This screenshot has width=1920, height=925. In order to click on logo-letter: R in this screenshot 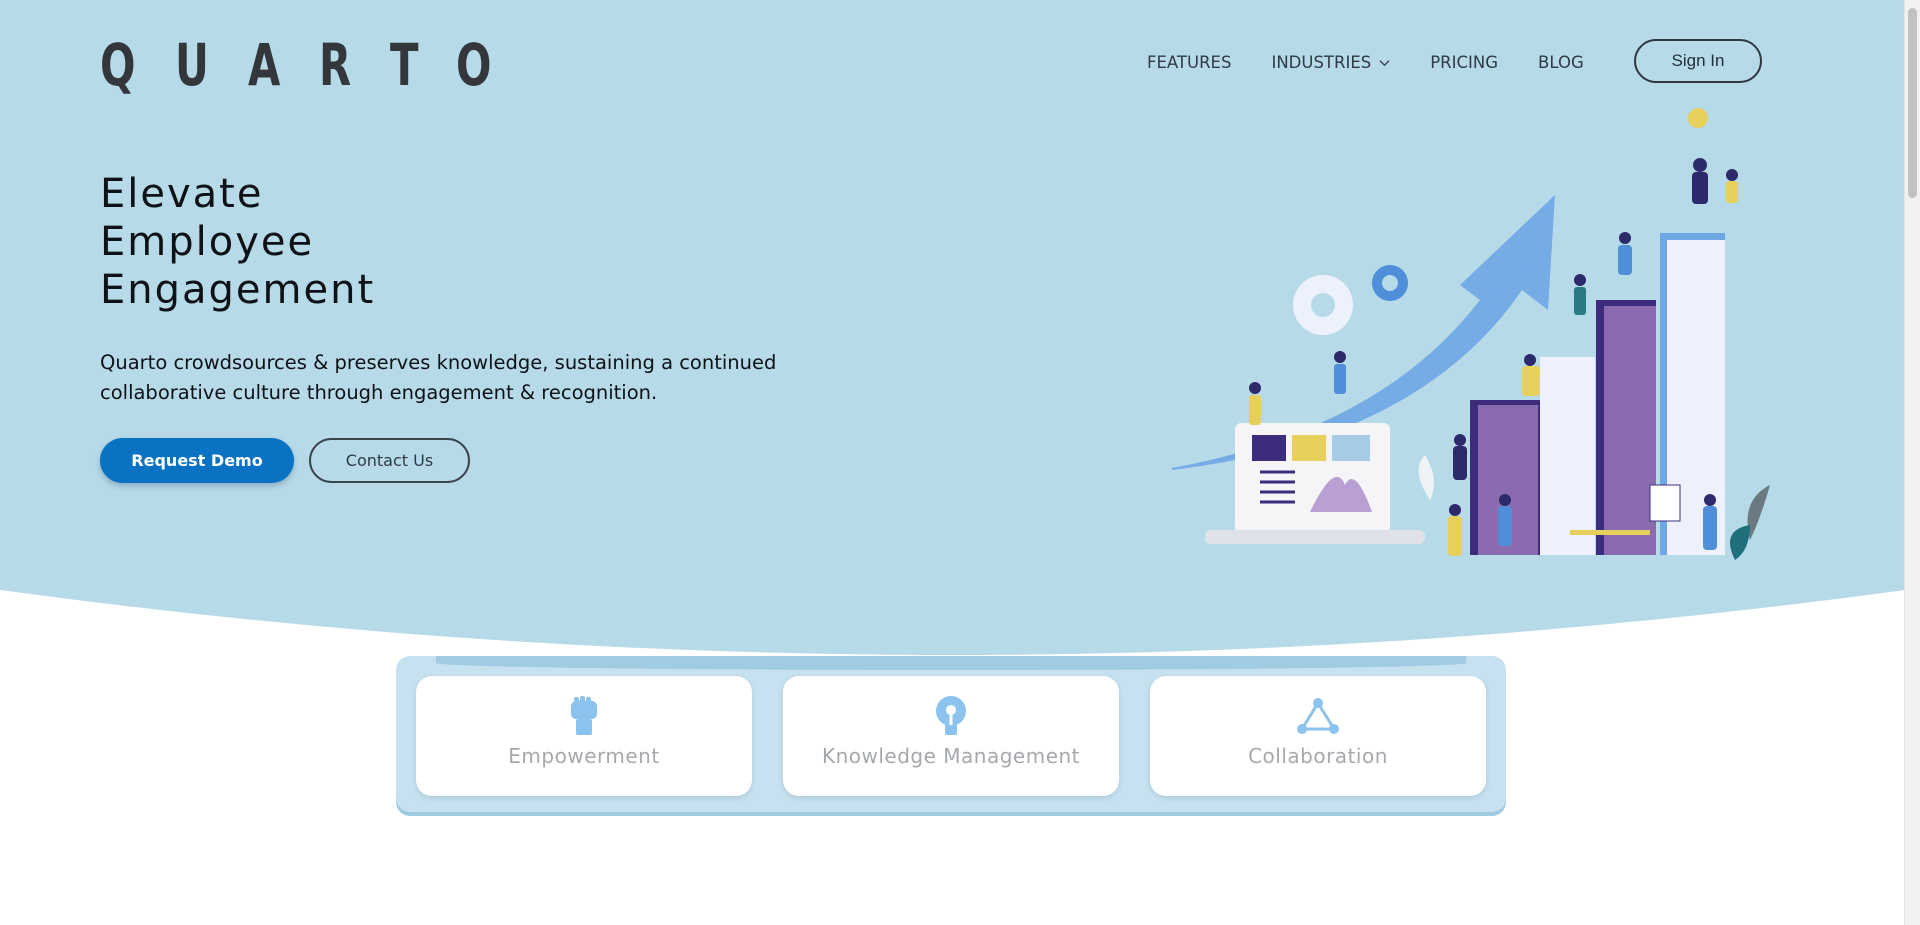, I will do `click(335, 65)`.